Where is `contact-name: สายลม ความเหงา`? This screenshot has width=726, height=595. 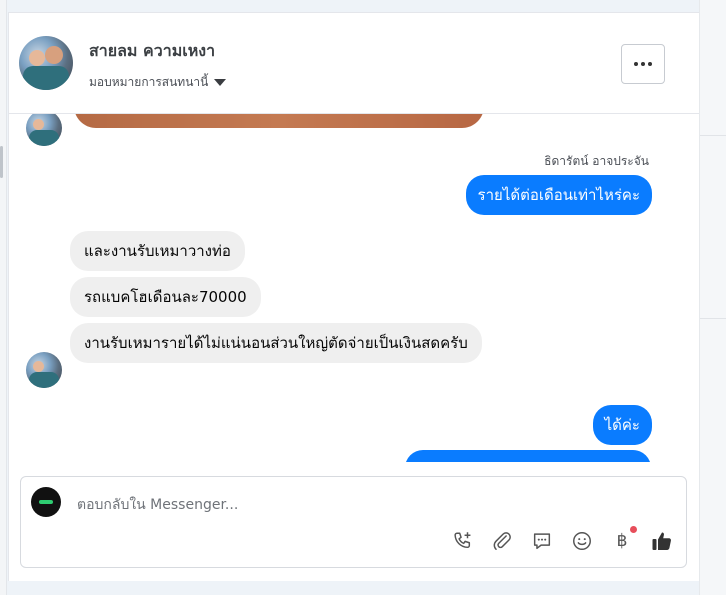 contact-name: สายลม ความเหงา is located at coordinates (152, 51).